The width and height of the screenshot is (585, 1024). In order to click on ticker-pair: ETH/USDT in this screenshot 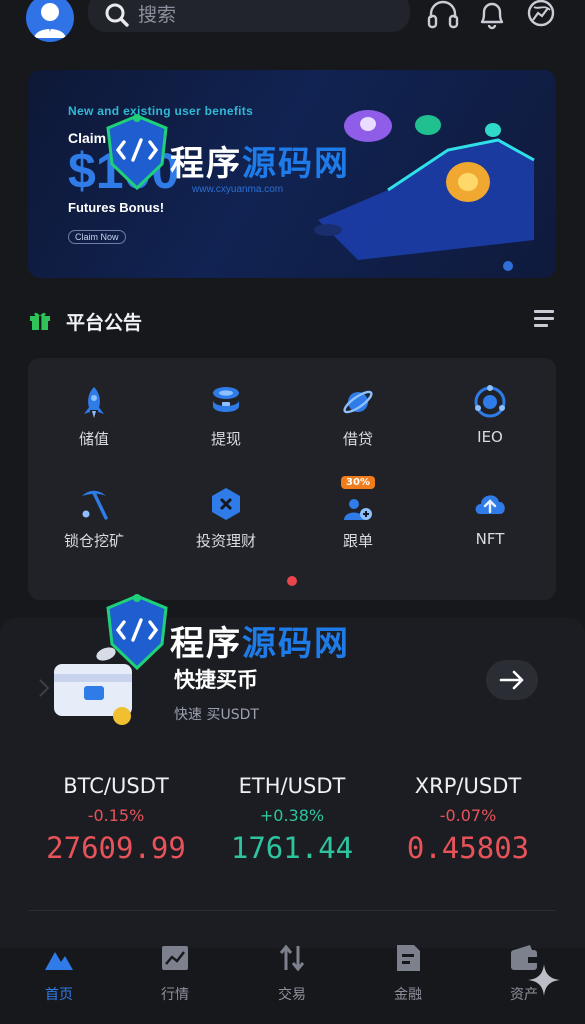, I will do `click(292, 786)`.